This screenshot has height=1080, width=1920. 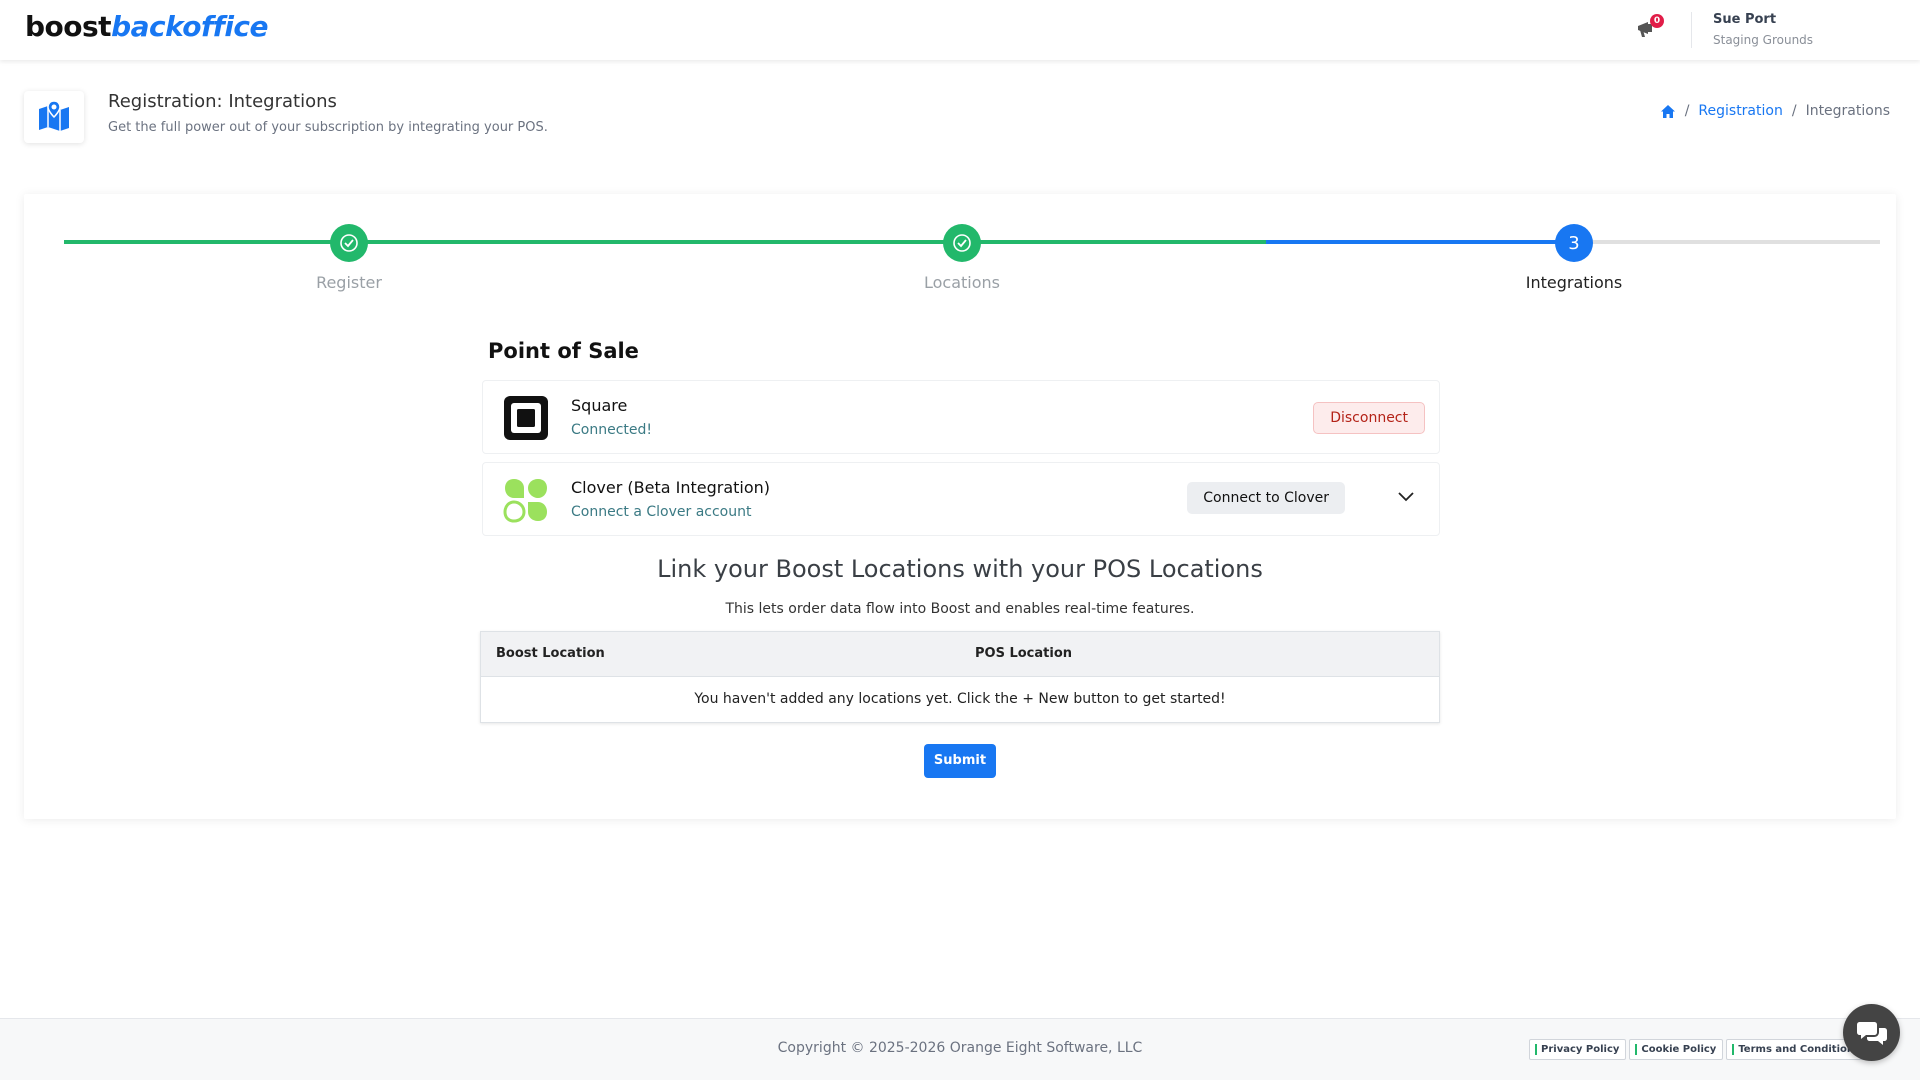 What do you see at coordinates (1668, 111) in the screenshot?
I see `home-icon` at bounding box center [1668, 111].